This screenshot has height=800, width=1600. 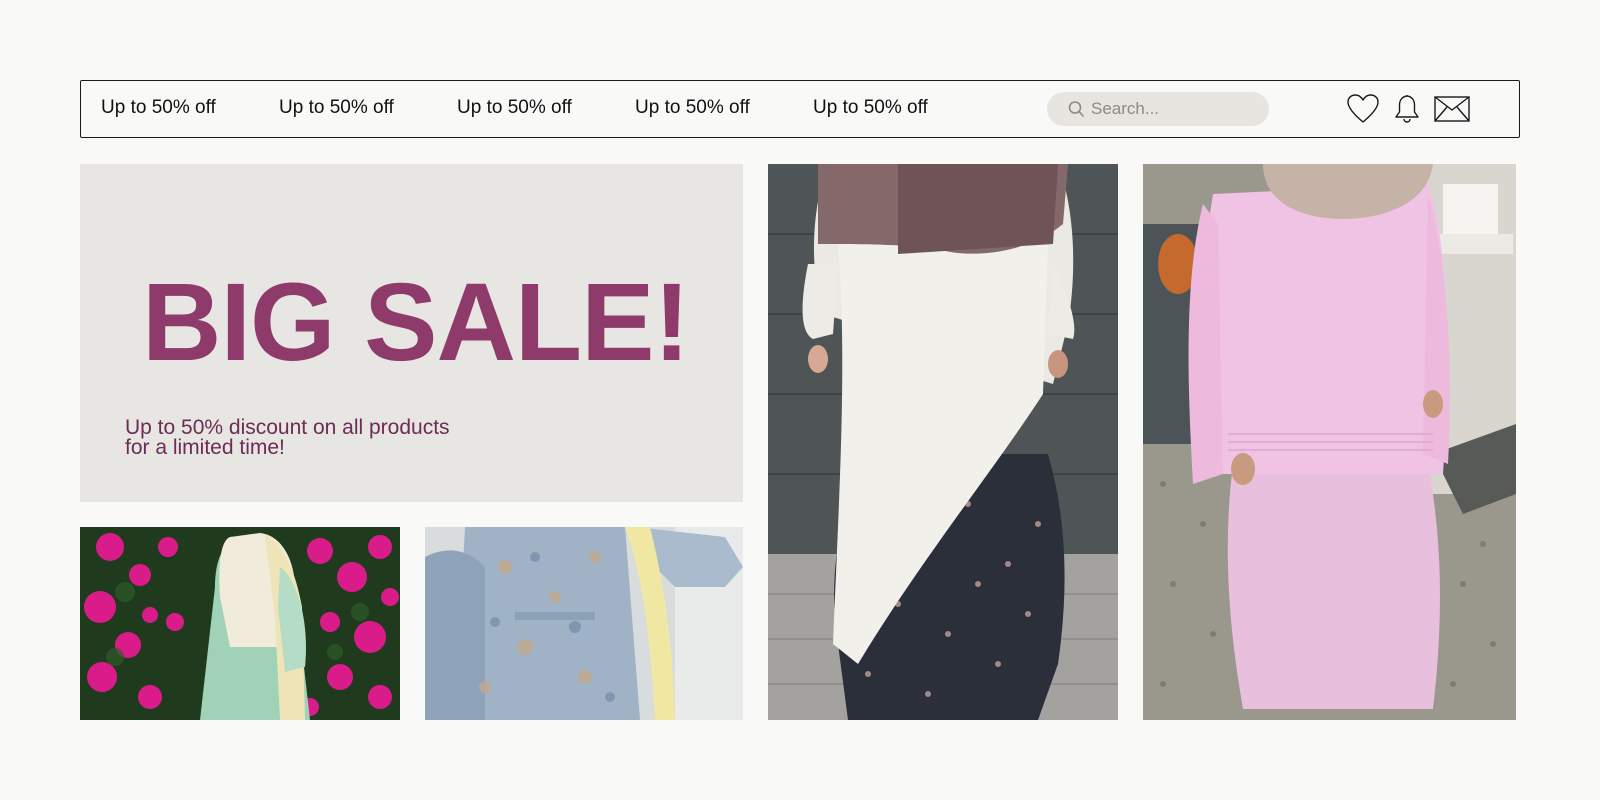 I want to click on bell-icon, so click(x=1407, y=108).